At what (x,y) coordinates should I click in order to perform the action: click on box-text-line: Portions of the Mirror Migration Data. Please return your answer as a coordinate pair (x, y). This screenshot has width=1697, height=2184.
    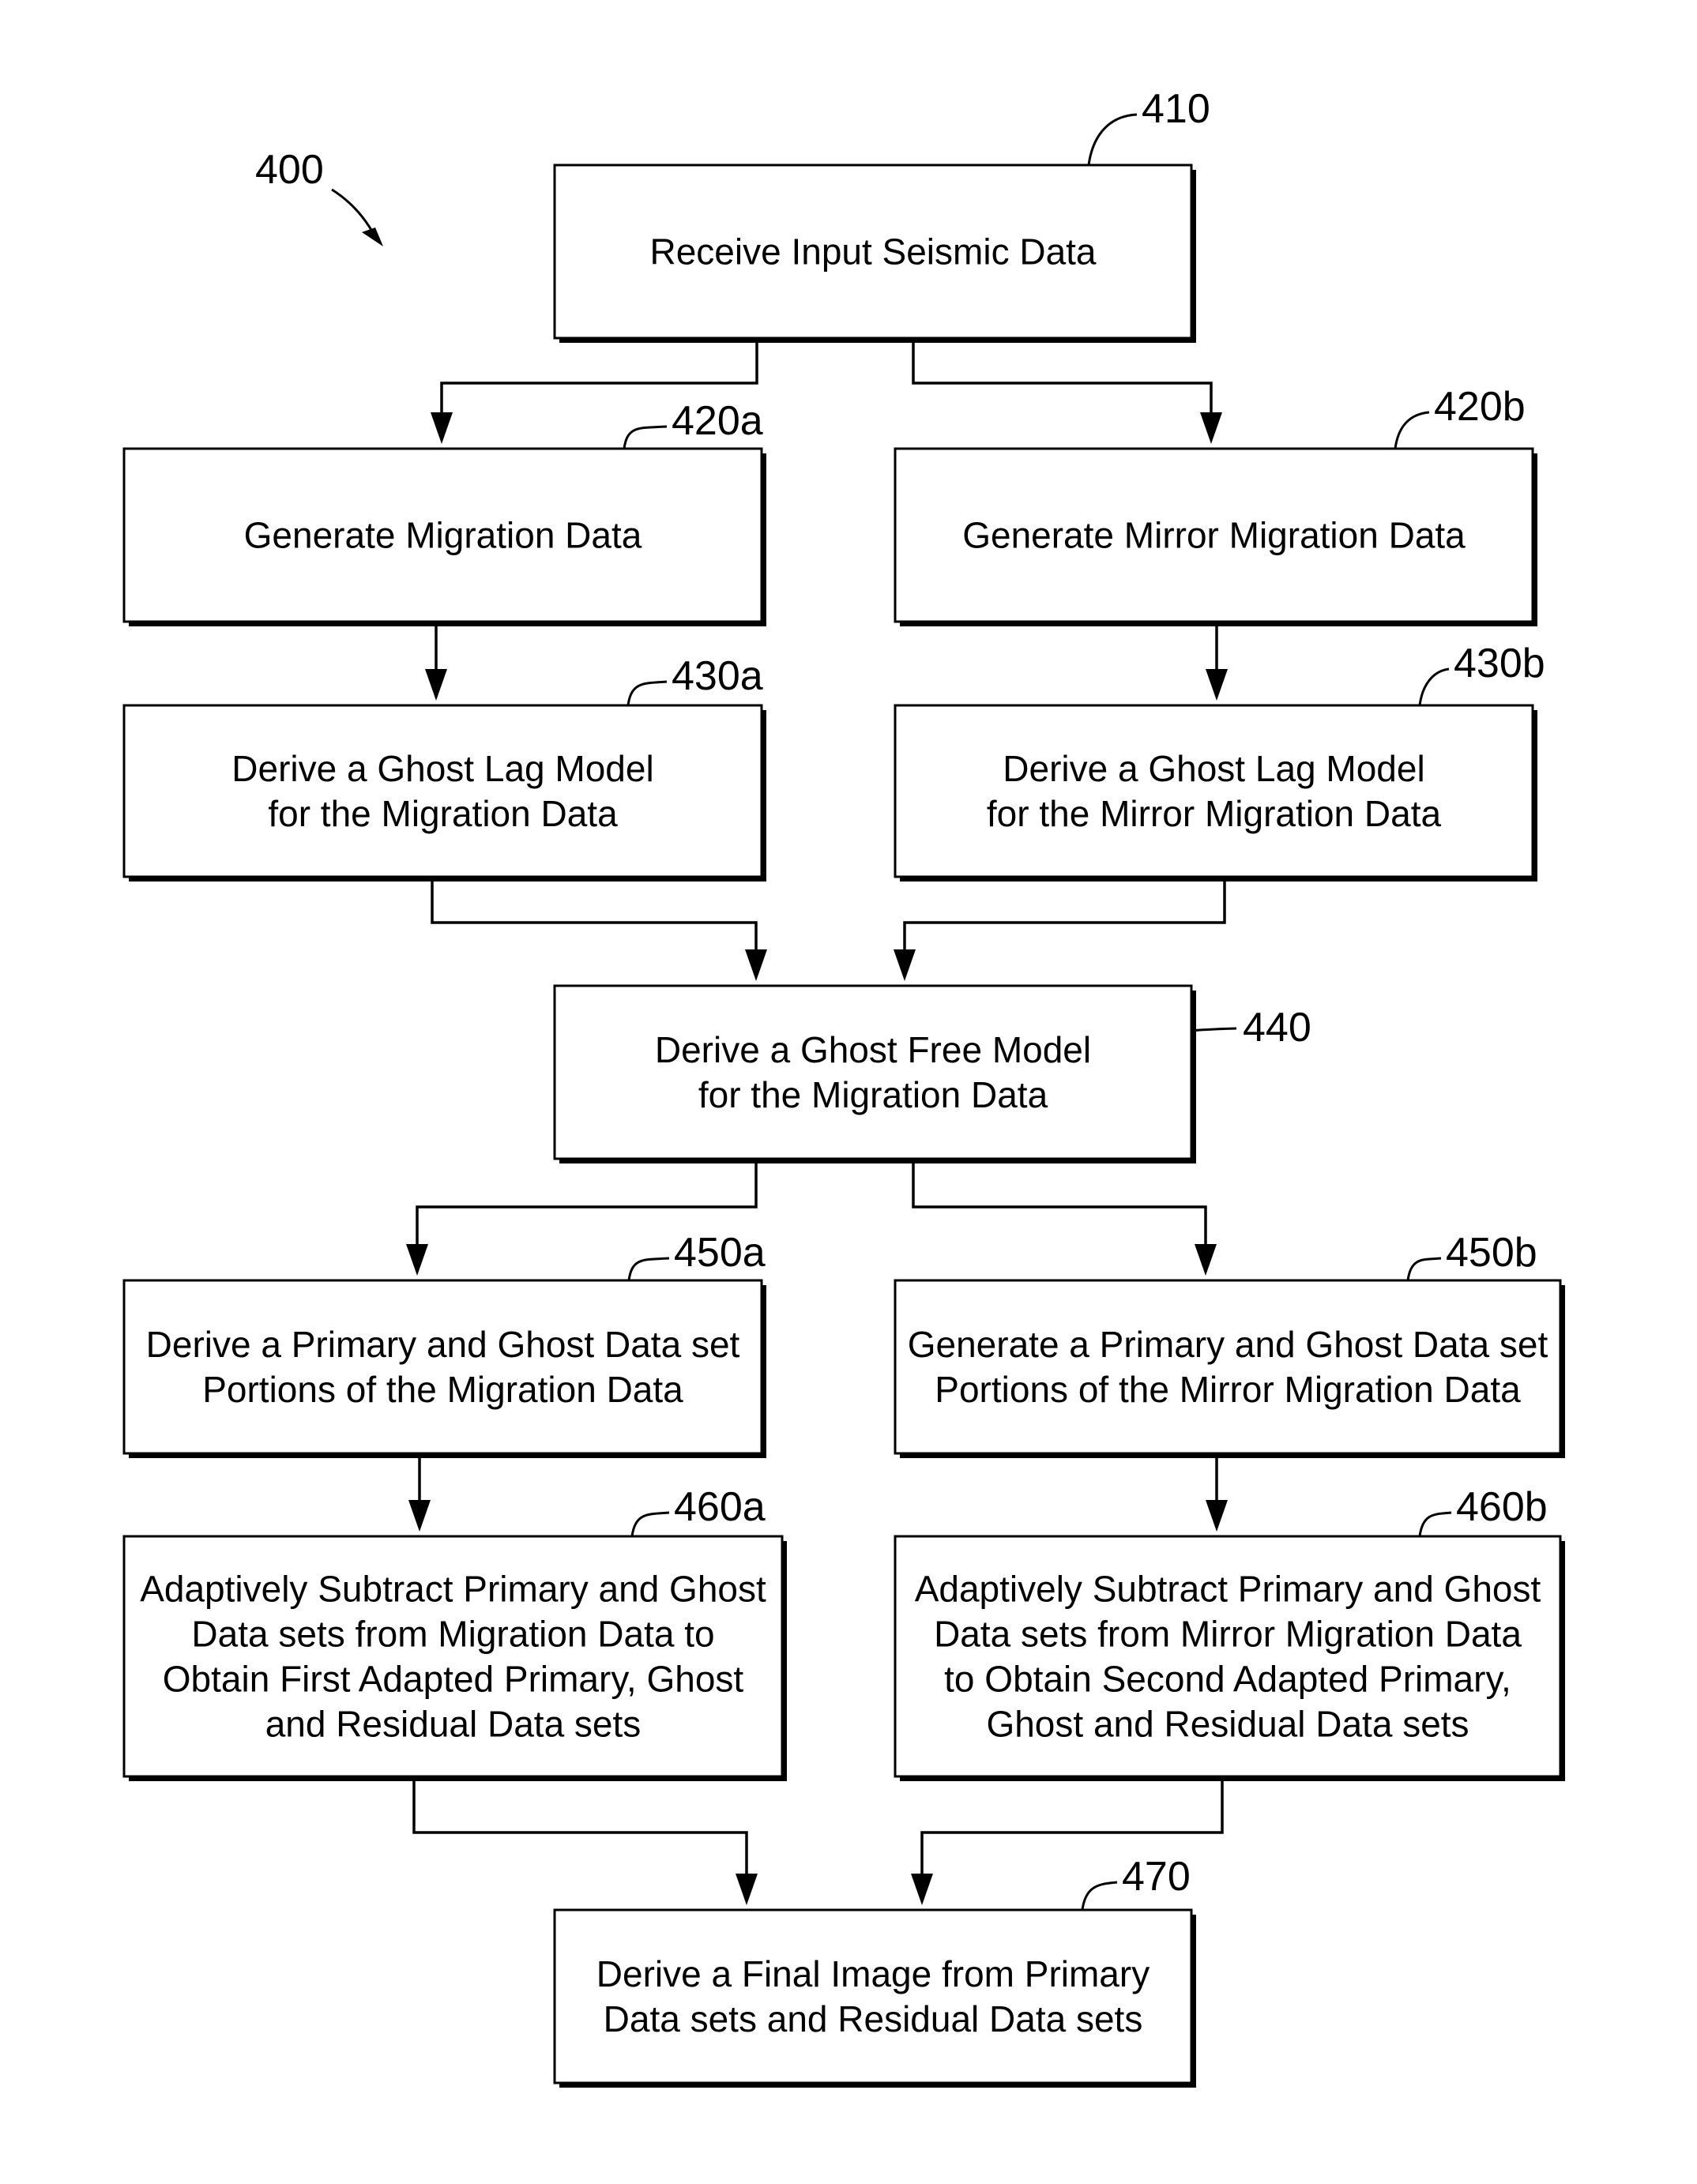
    Looking at the image, I should click on (1228, 1389).